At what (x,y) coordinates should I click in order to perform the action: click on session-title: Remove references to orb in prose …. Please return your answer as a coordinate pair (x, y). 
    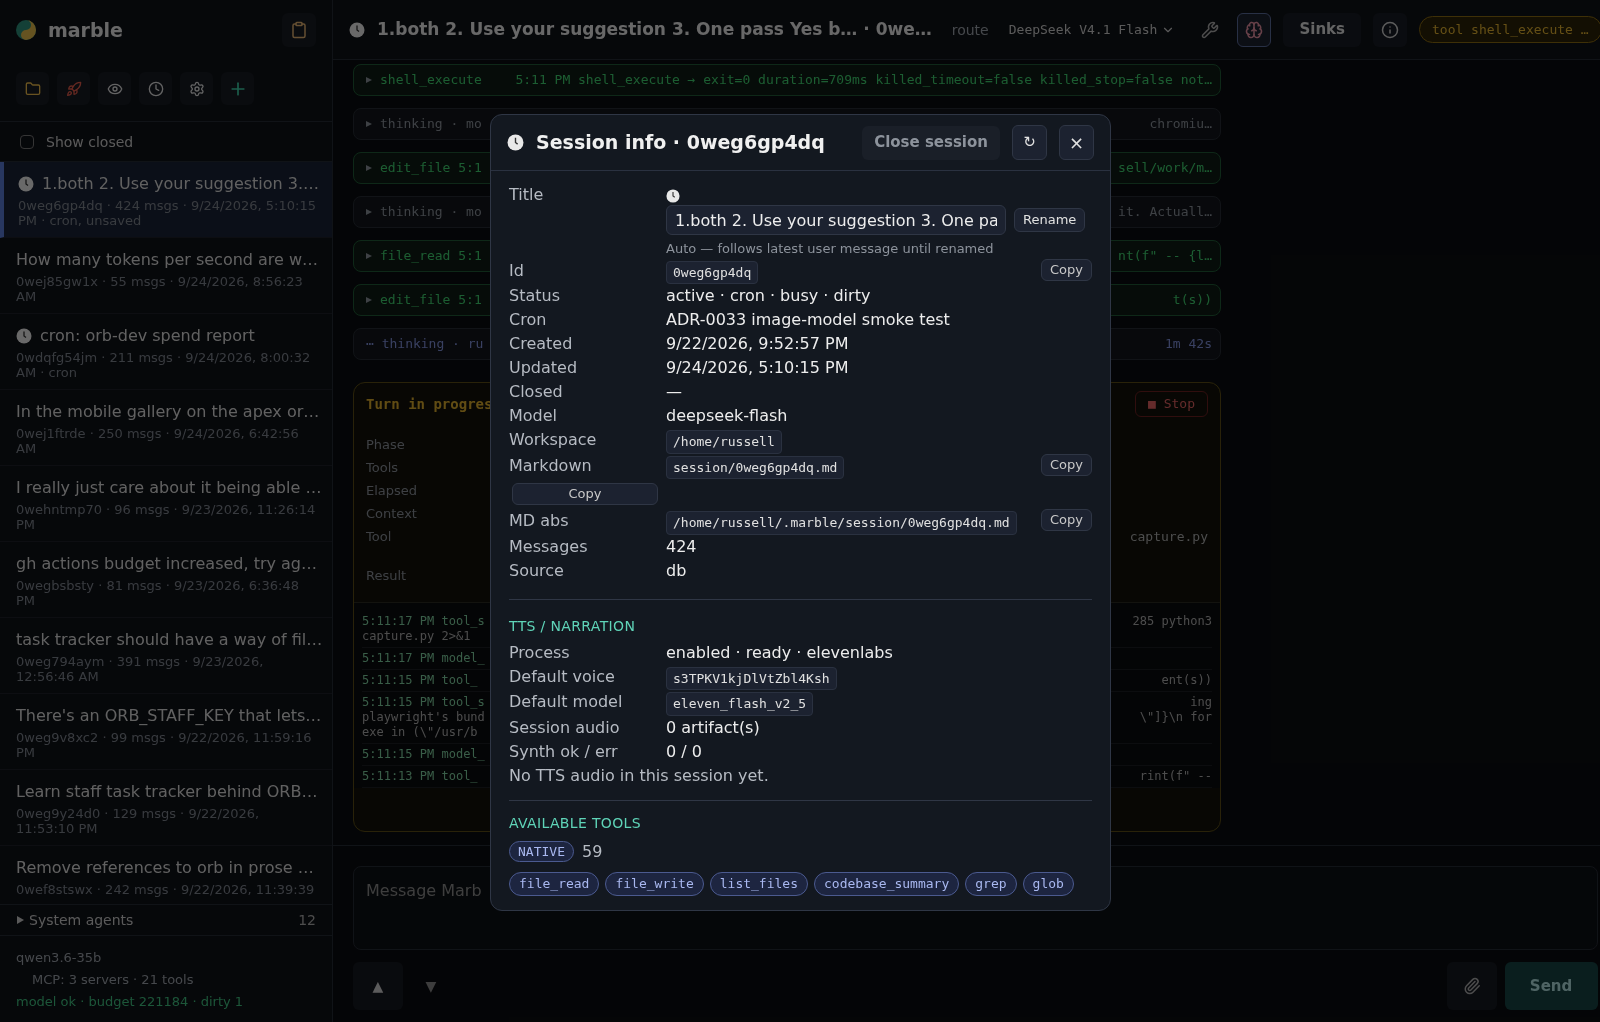
    Looking at the image, I should click on (165, 868).